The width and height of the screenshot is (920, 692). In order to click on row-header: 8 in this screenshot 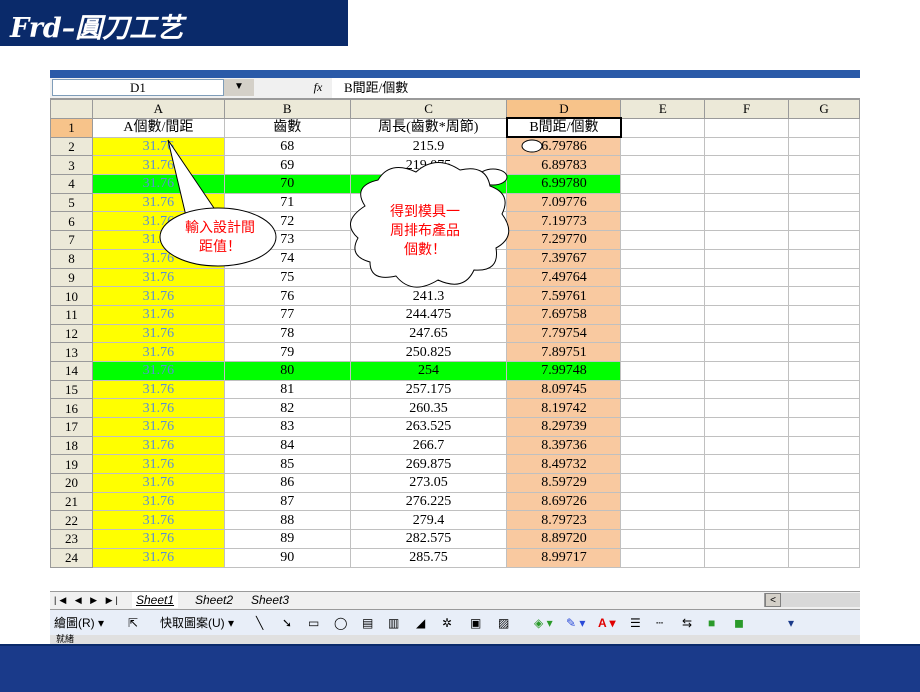, I will do `click(71, 258)`.